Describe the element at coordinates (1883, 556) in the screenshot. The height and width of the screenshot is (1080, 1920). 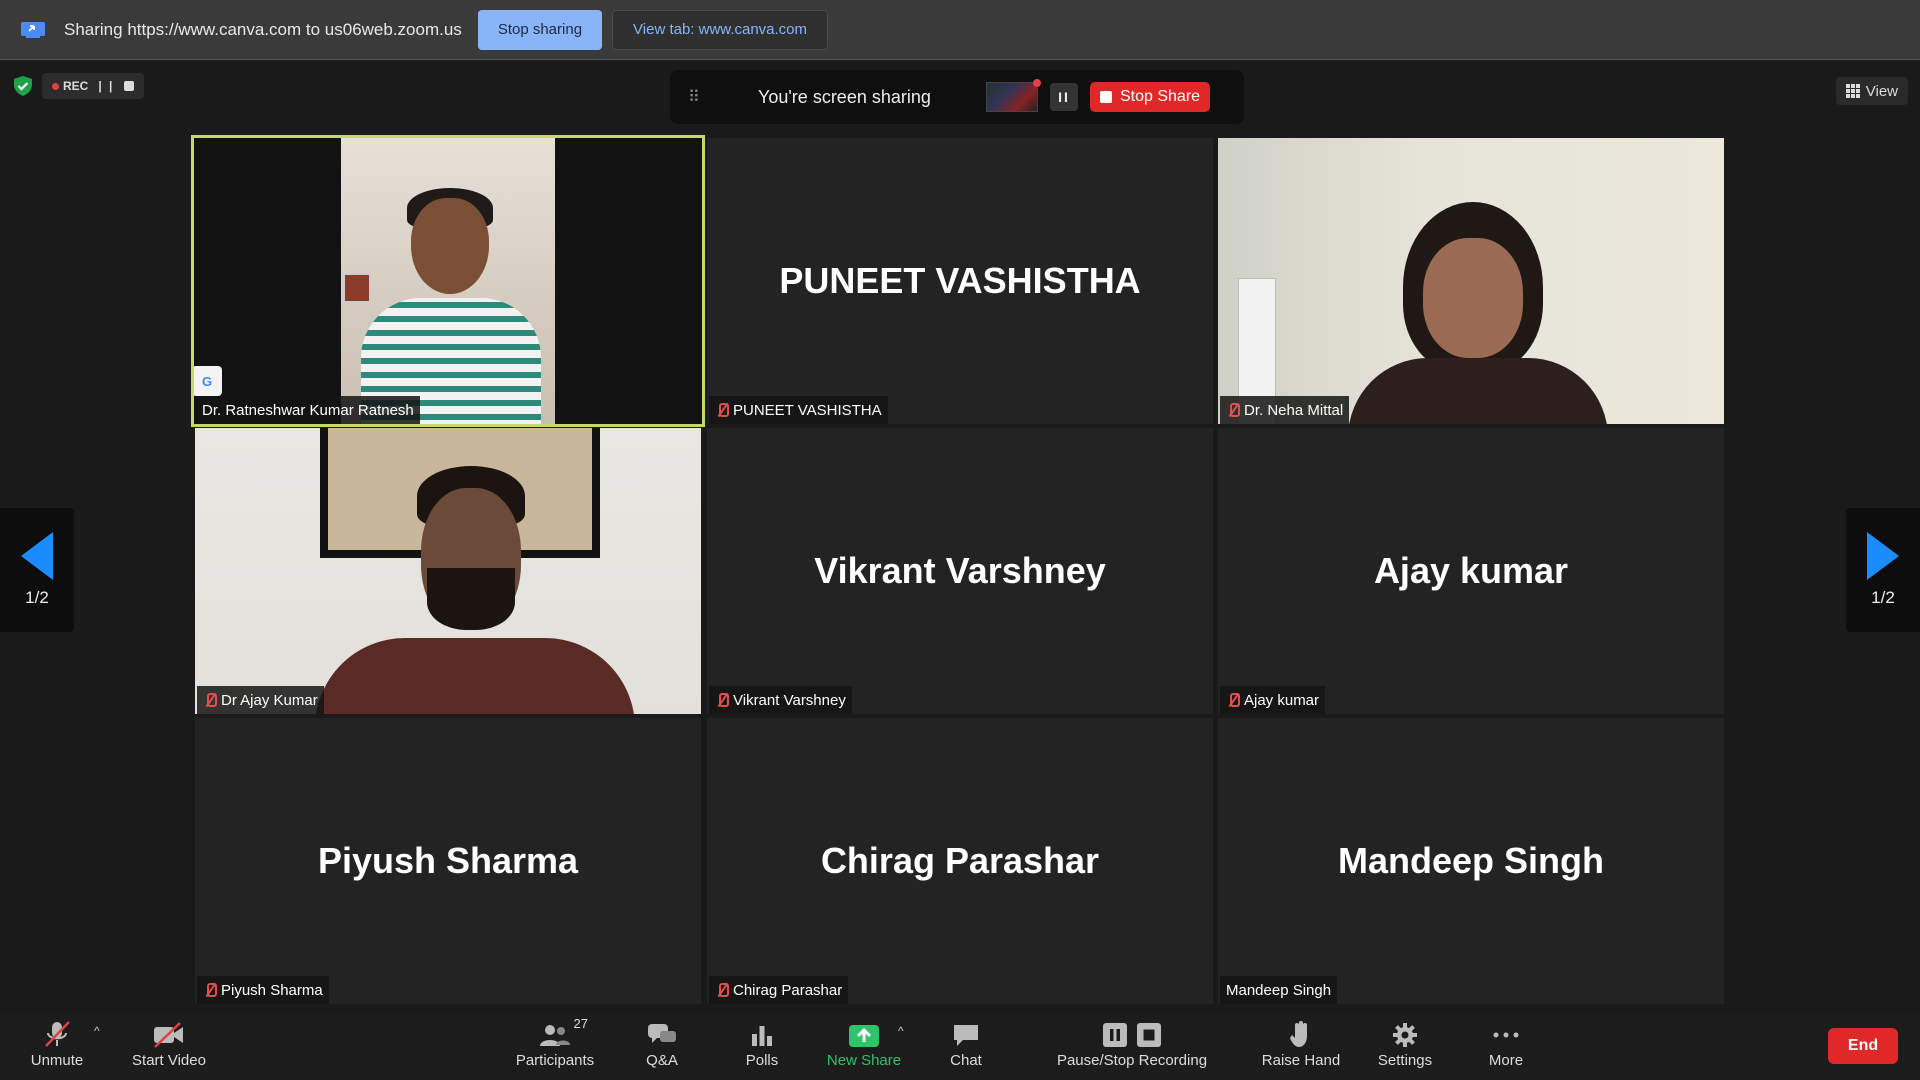
I see `arrow-right-icon` at that location.